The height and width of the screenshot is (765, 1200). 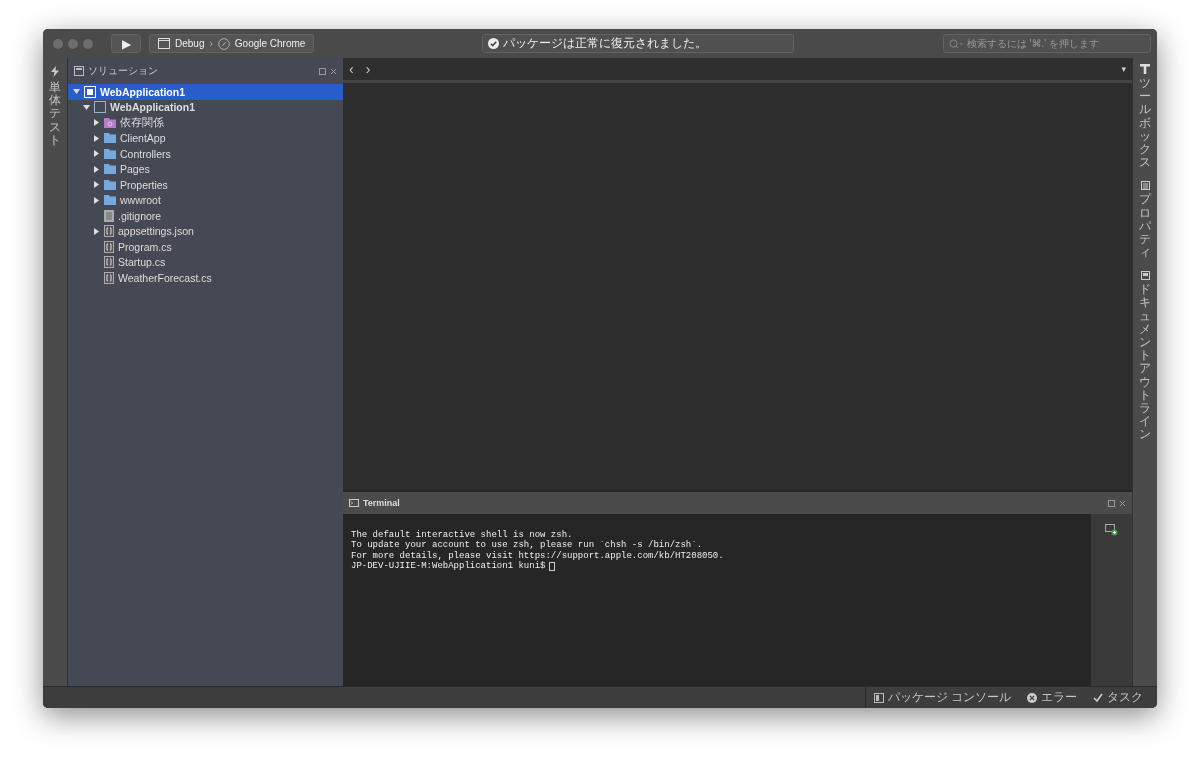 What do you see at coordinates (1145, 69) in the screenshot?
I see `toolbox-icon` at bounding box center [1145, 69].